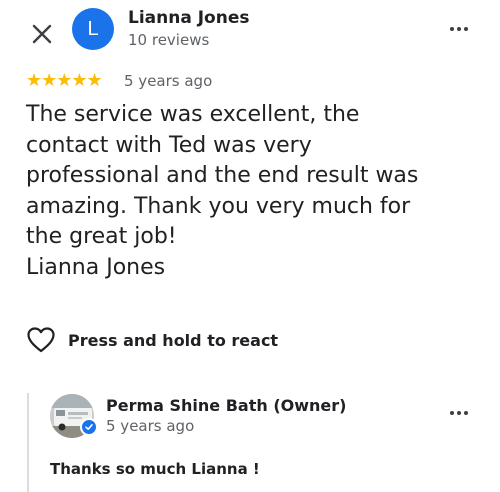 The height and width of the screenshot is (492, 500). I want to click on review-count: 10 reviews, so click(169, 40).